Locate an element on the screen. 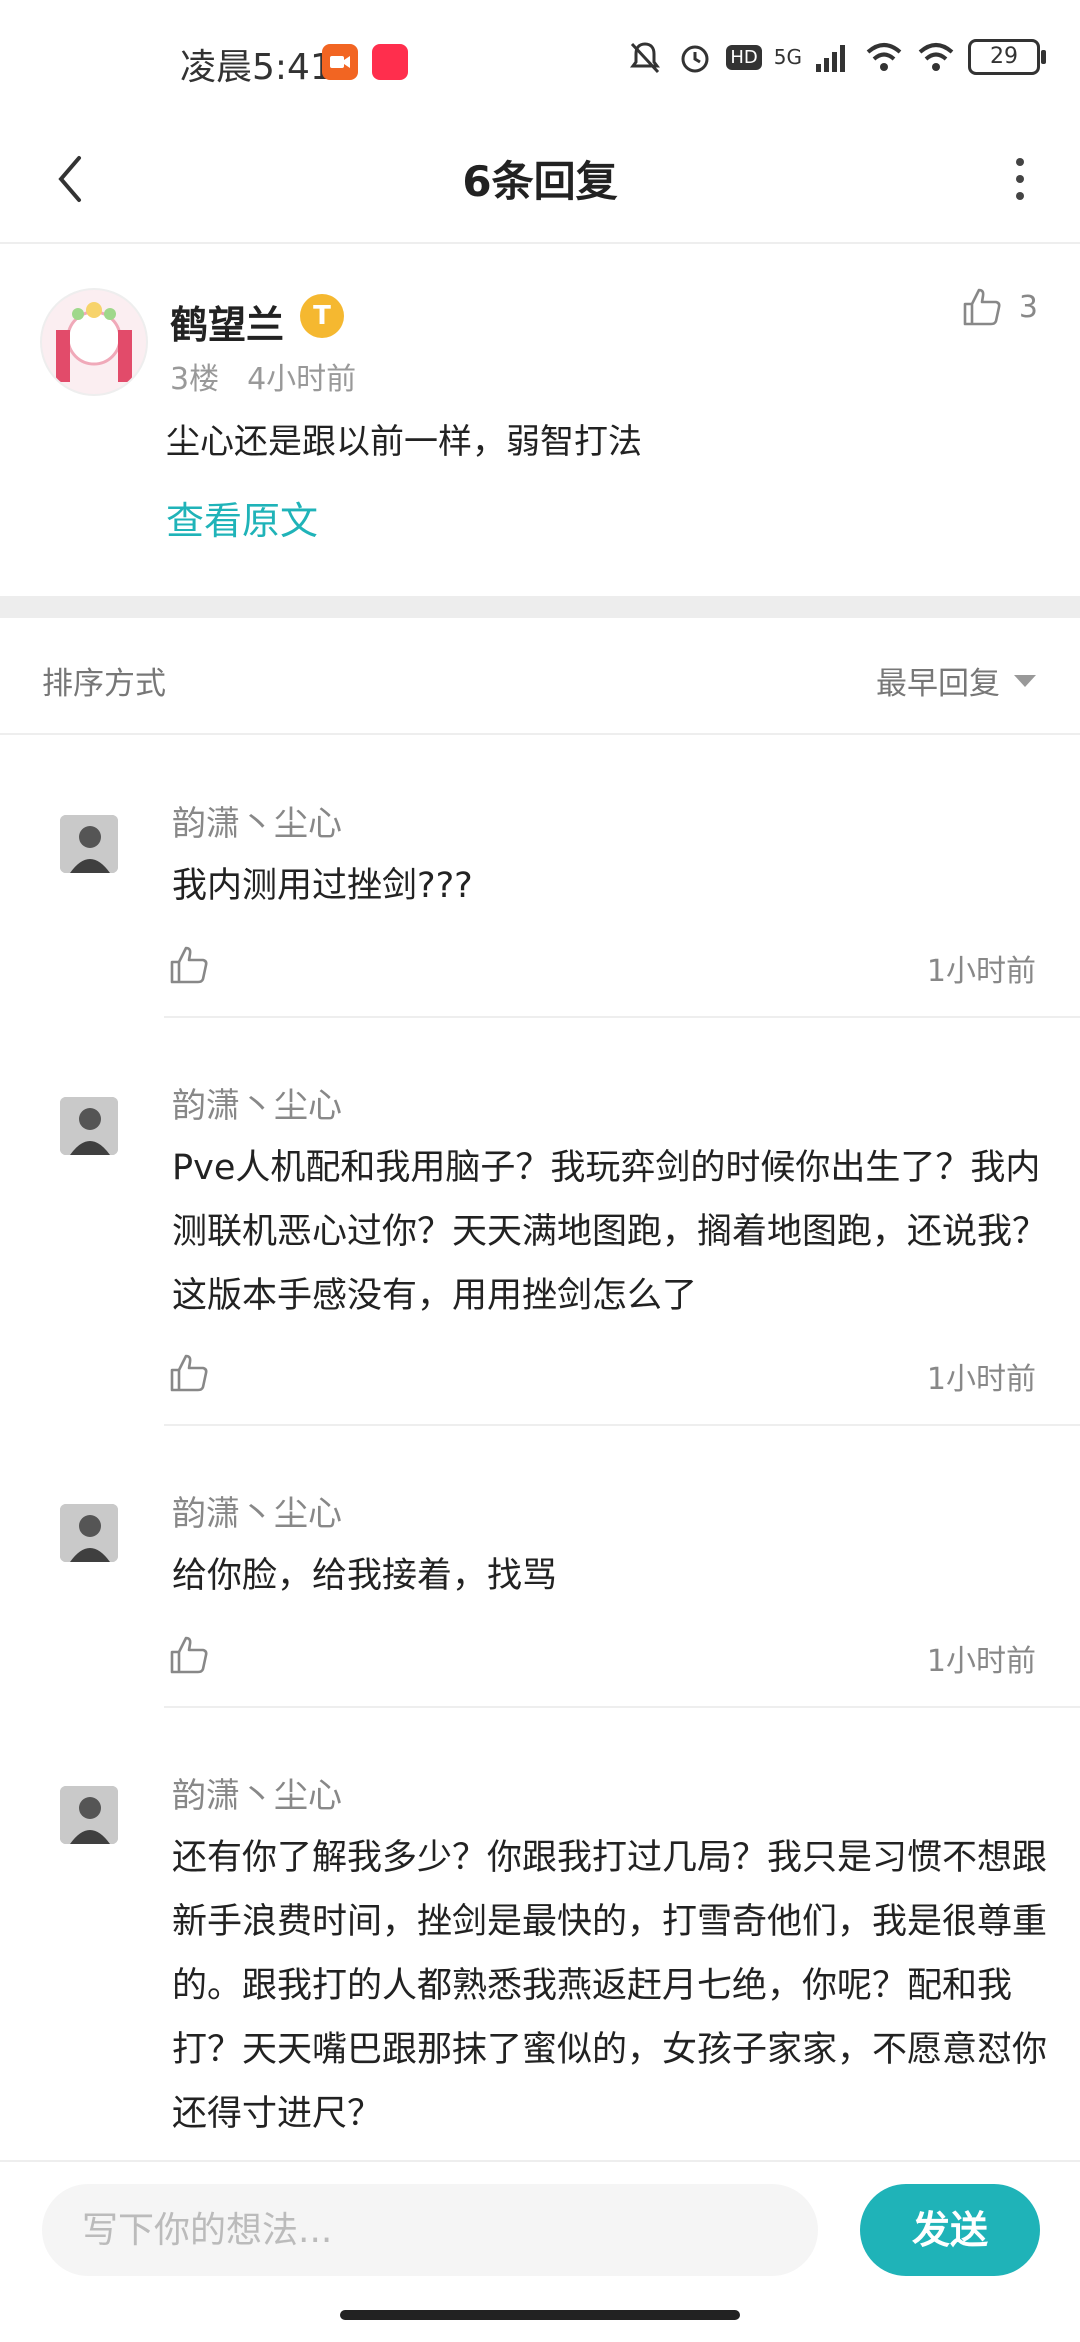 The image size is (1080, 2342). like-button: 3 is located at coordinates (999, 307).